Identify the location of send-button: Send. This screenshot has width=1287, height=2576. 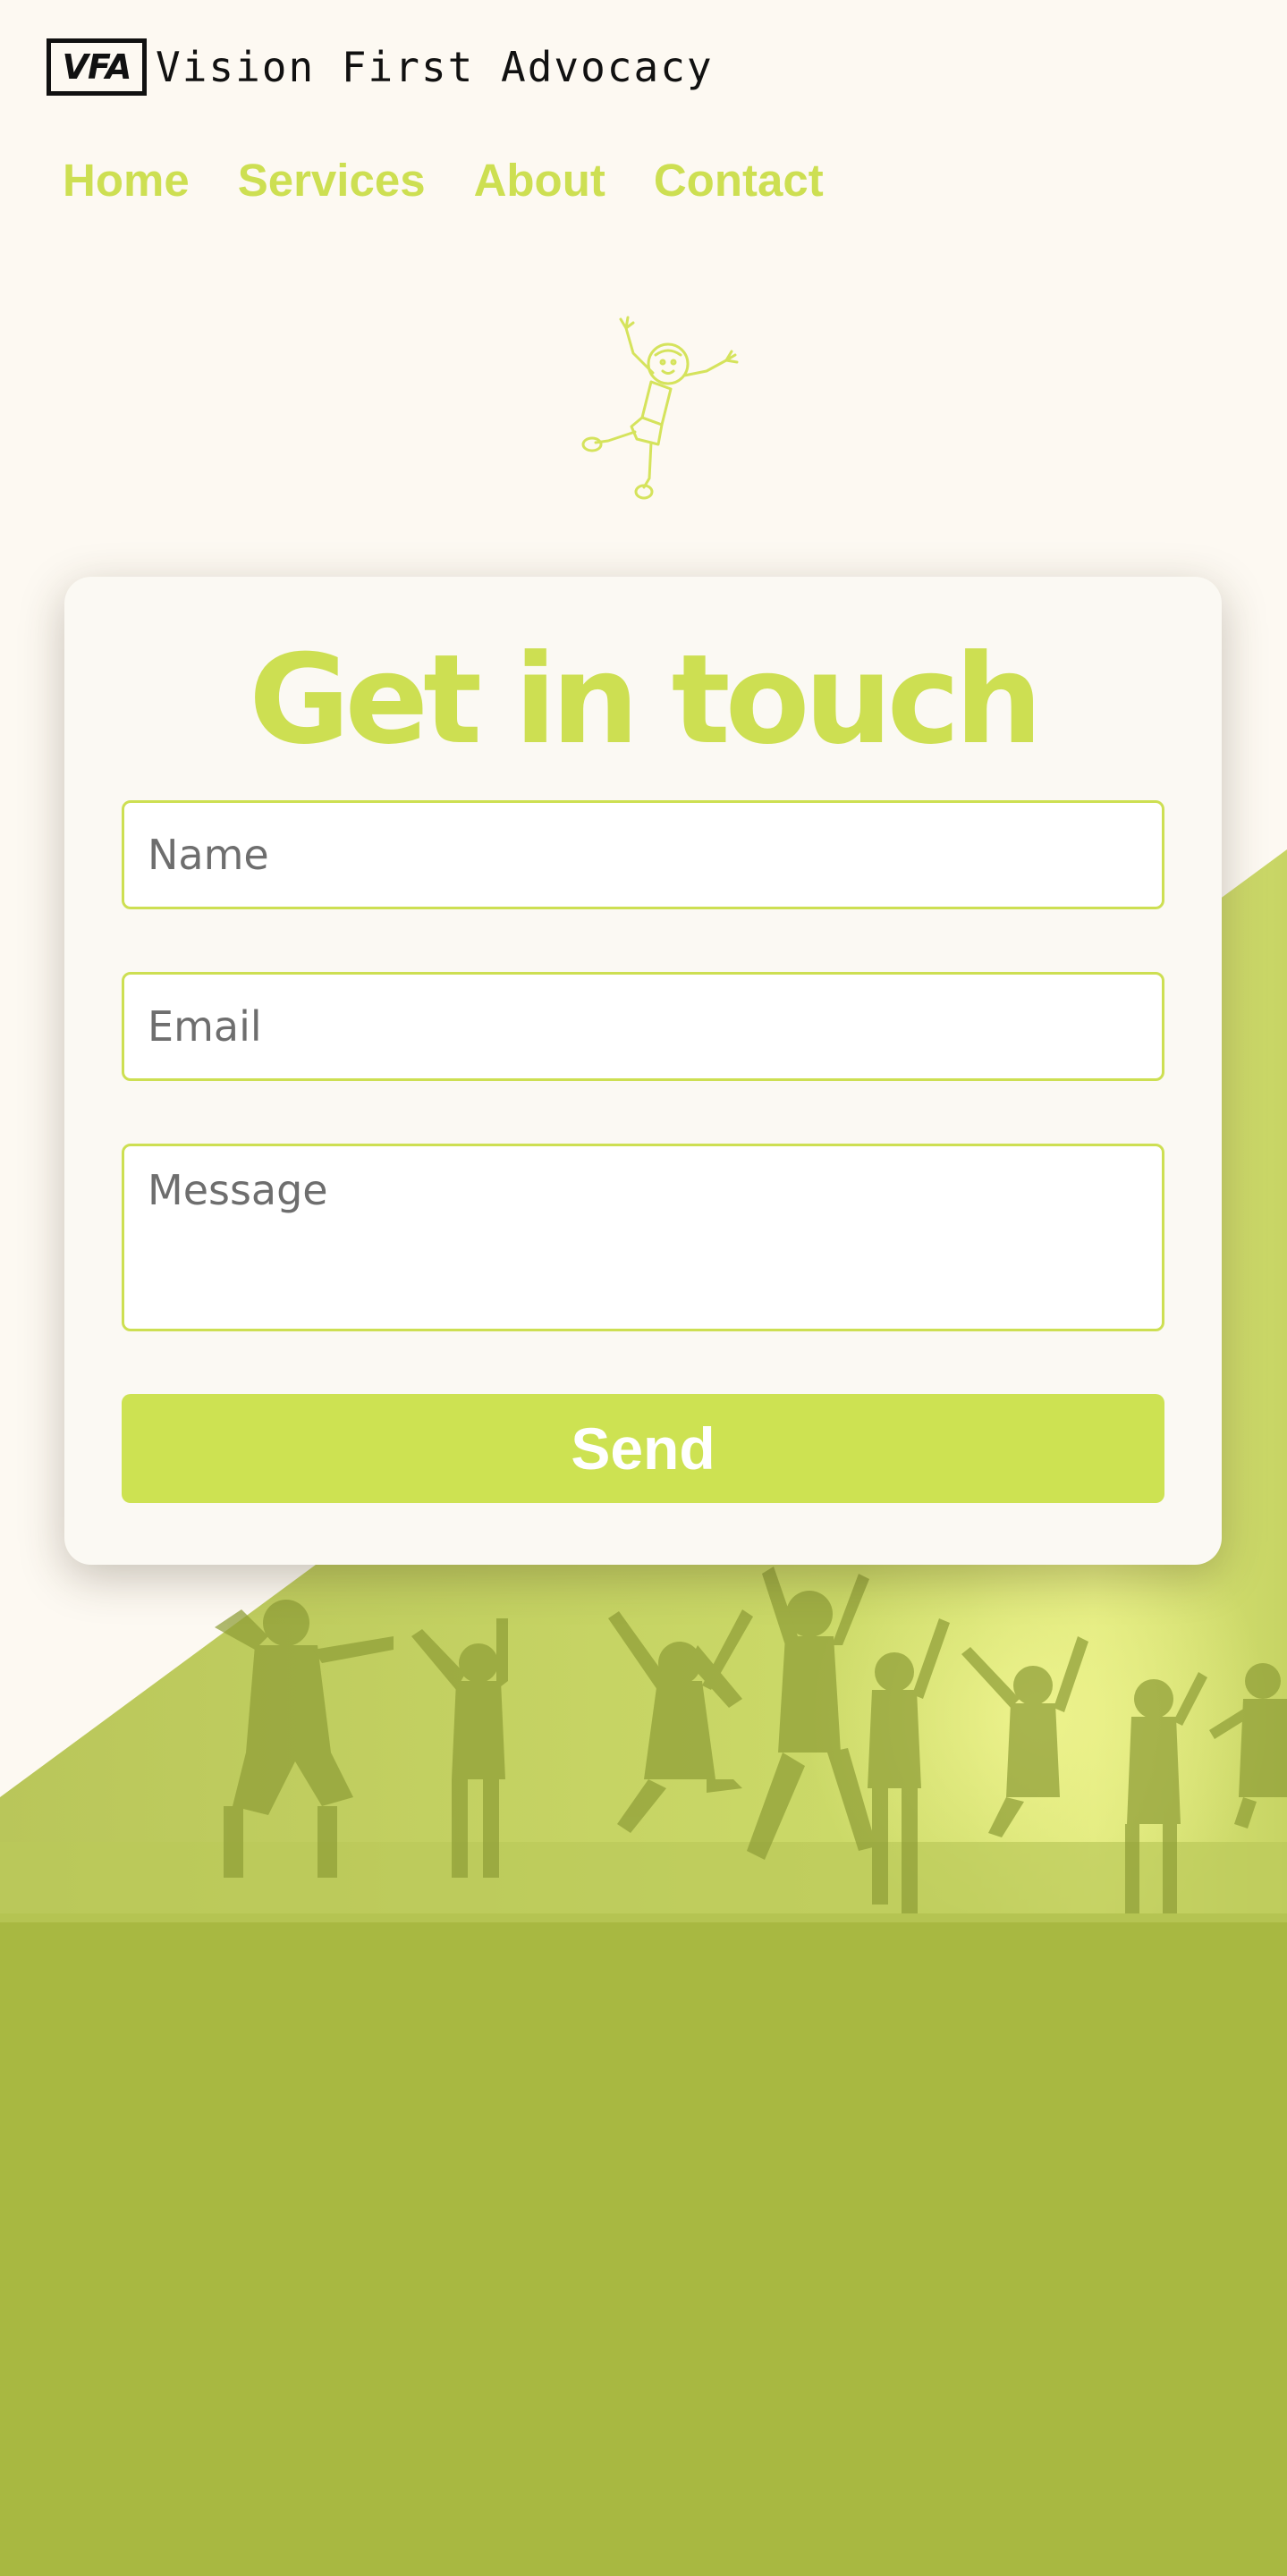
(643, 1448).